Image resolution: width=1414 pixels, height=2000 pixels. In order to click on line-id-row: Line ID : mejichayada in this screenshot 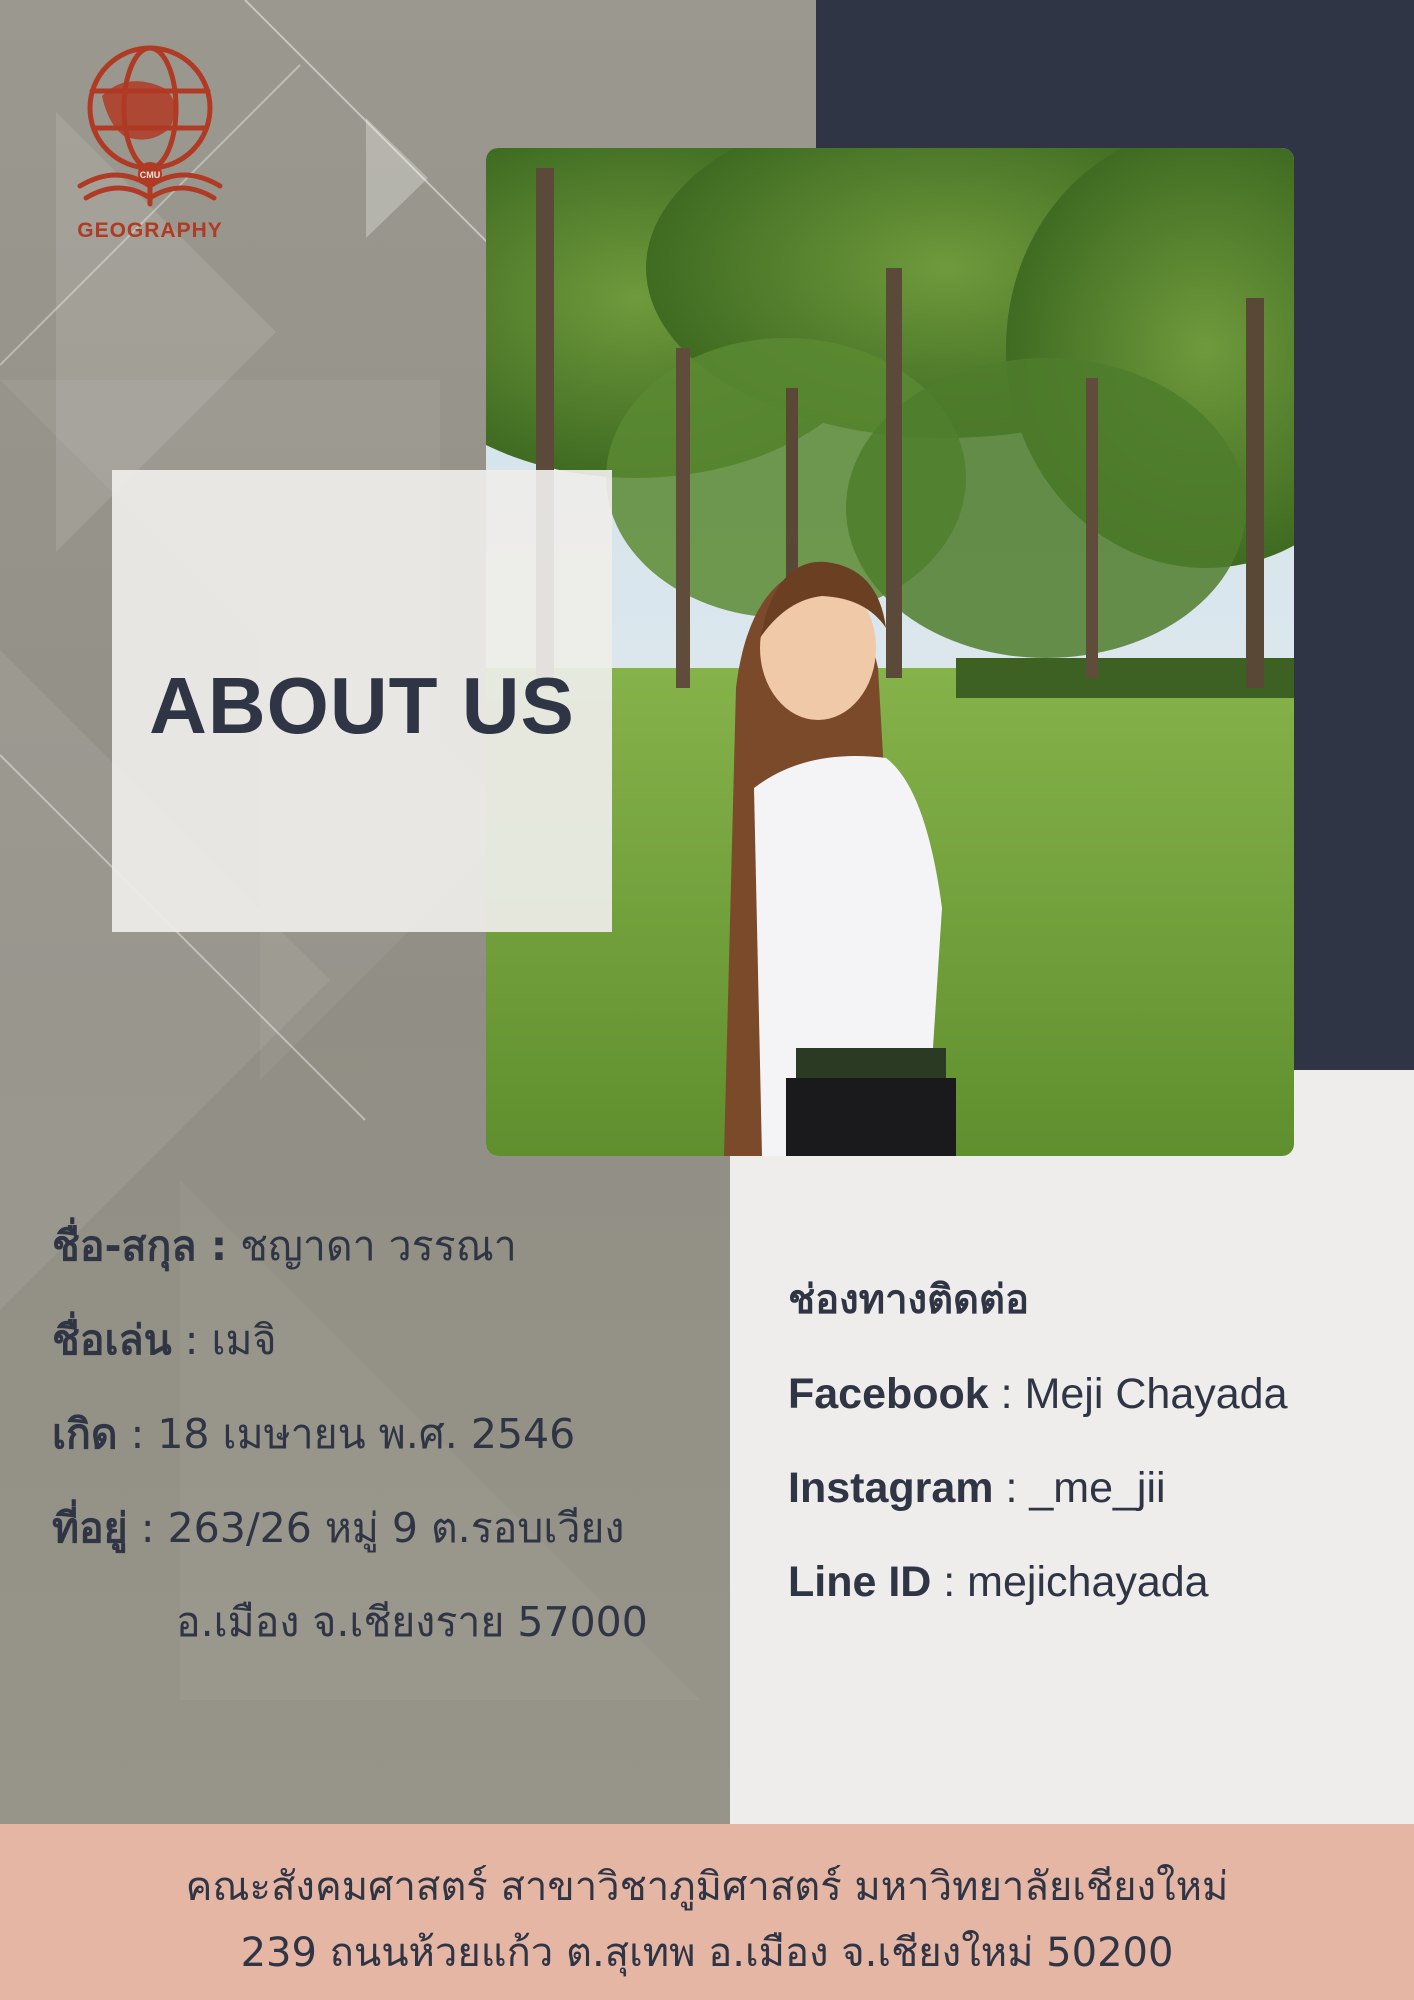, I will do `click(1098, 1582)`.